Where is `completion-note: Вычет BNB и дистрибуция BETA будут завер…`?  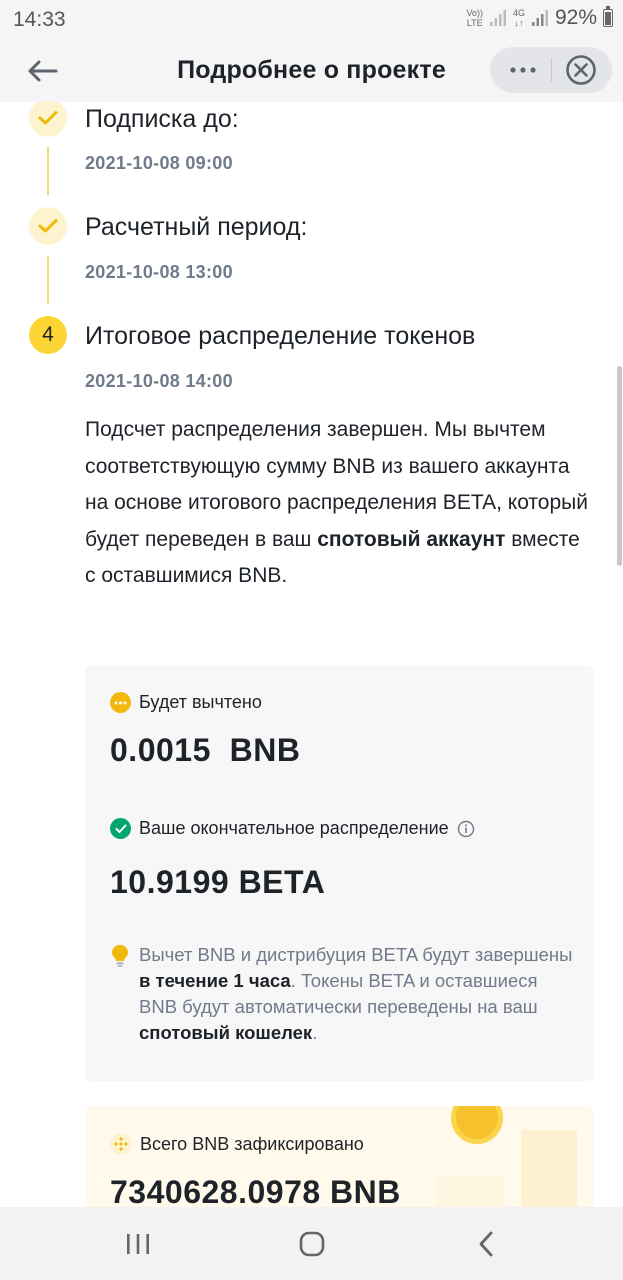
completion-note: Вычет BNB и дистрибуция BETA будут завер… is located at coordinates (345, 994).